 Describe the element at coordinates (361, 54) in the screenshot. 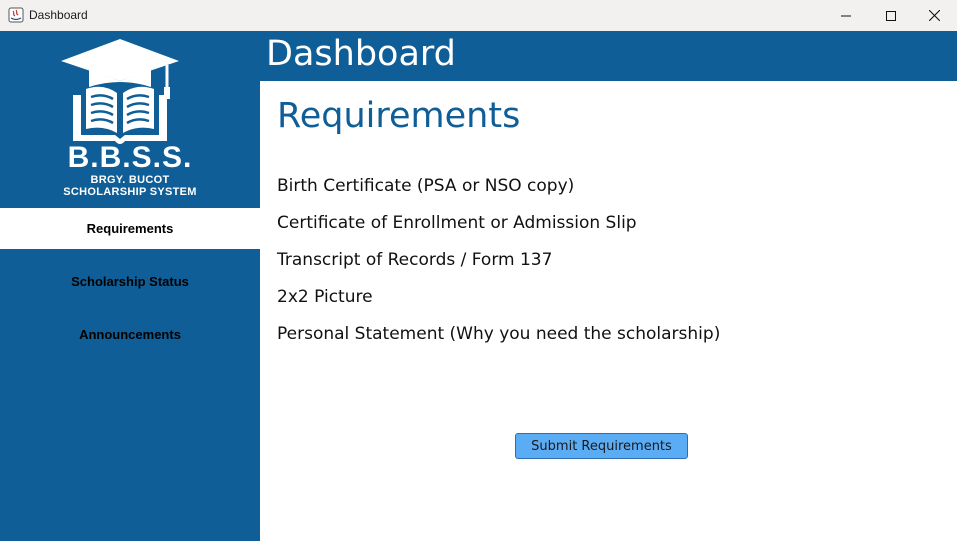

I see `header-title: Dashboard` at that location.